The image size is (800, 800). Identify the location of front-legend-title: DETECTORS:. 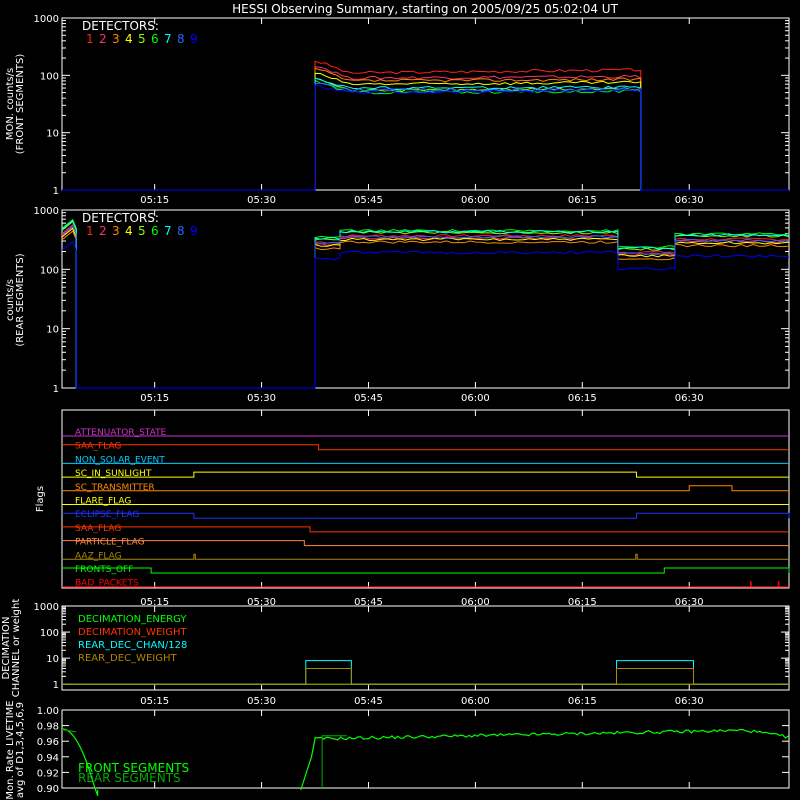
(120, 26).